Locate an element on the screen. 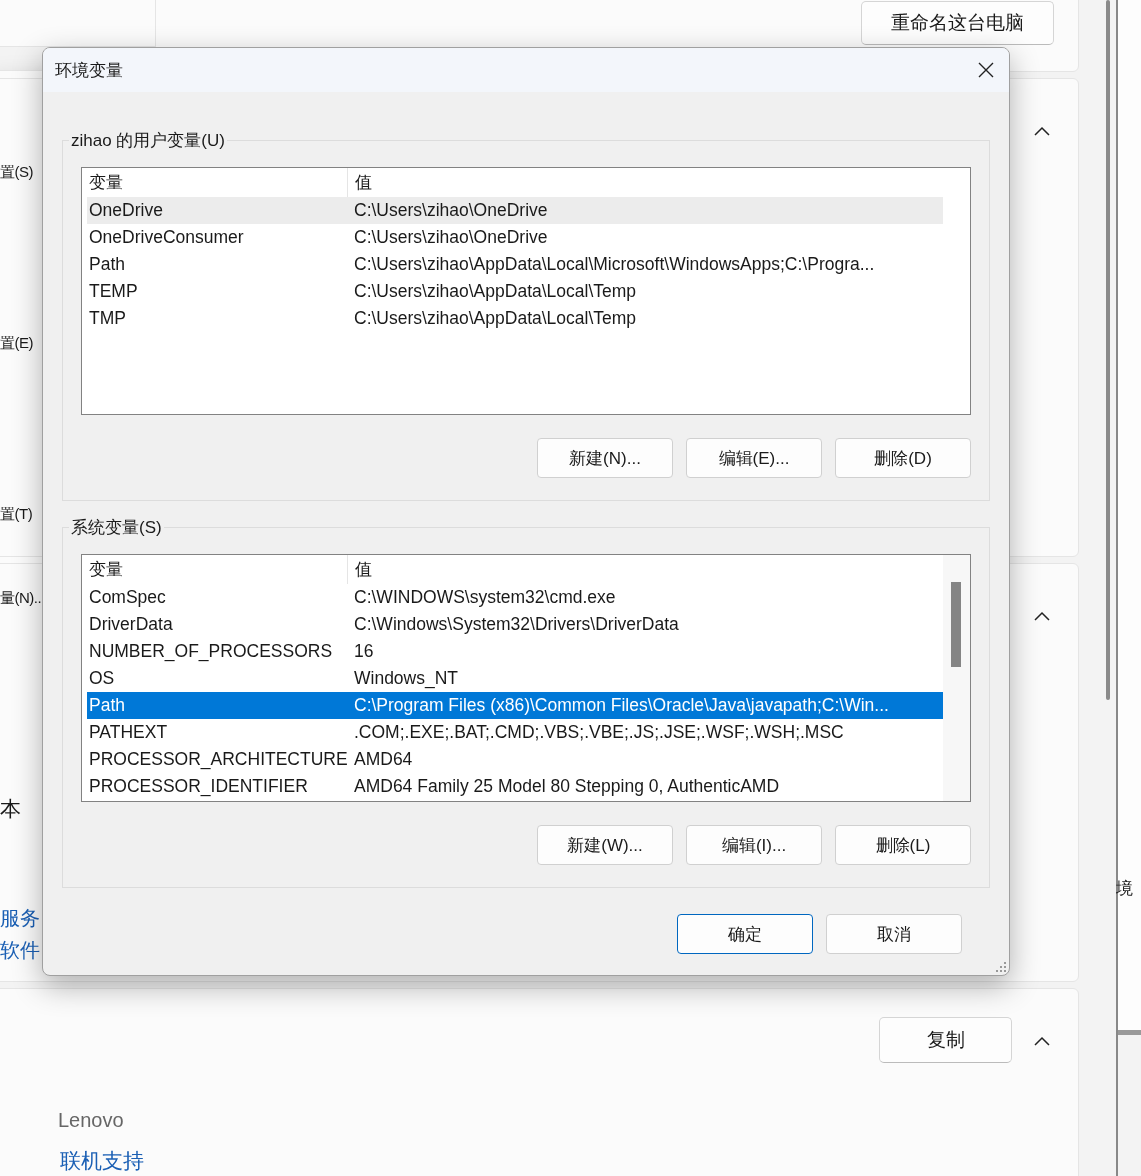 The image size is (1141, 1176). table-cell-text: C:\Windows\System32\Drivers\DriverData is located at coordinates (516, 624).